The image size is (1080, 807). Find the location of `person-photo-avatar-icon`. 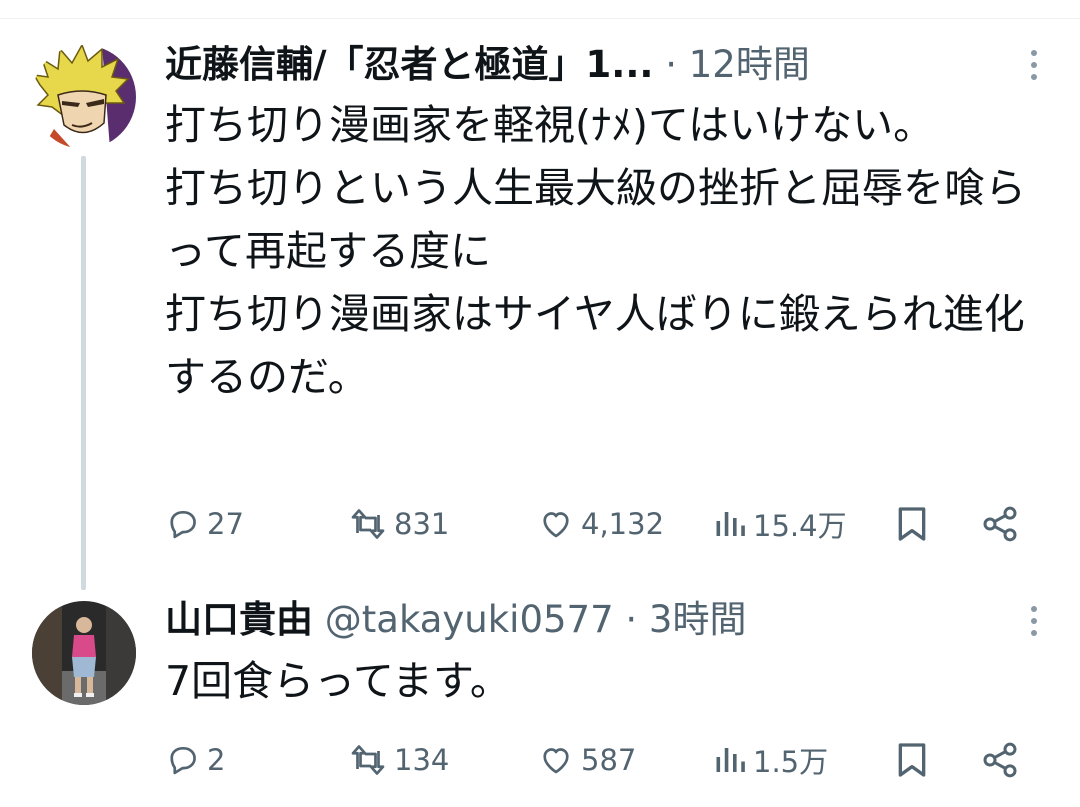

person-photo-avatar-icon is located at coordinates (84, 653).